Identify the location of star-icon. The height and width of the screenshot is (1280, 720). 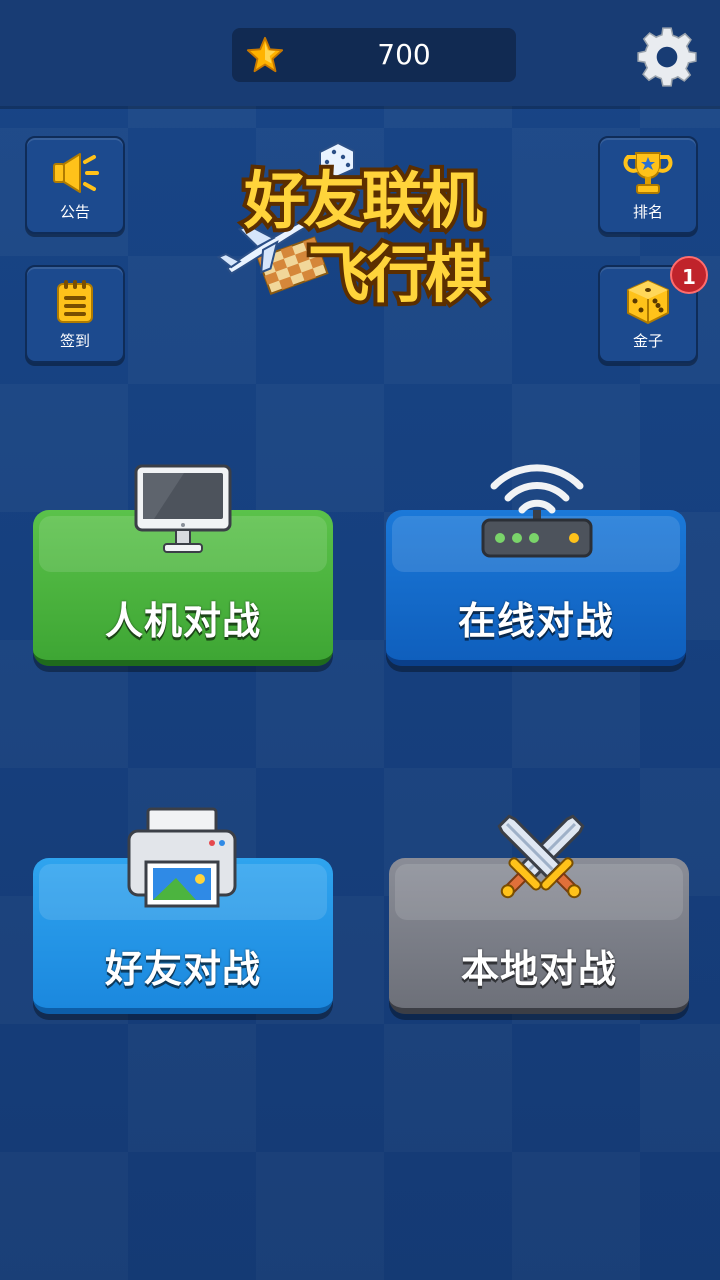
(265, 54).